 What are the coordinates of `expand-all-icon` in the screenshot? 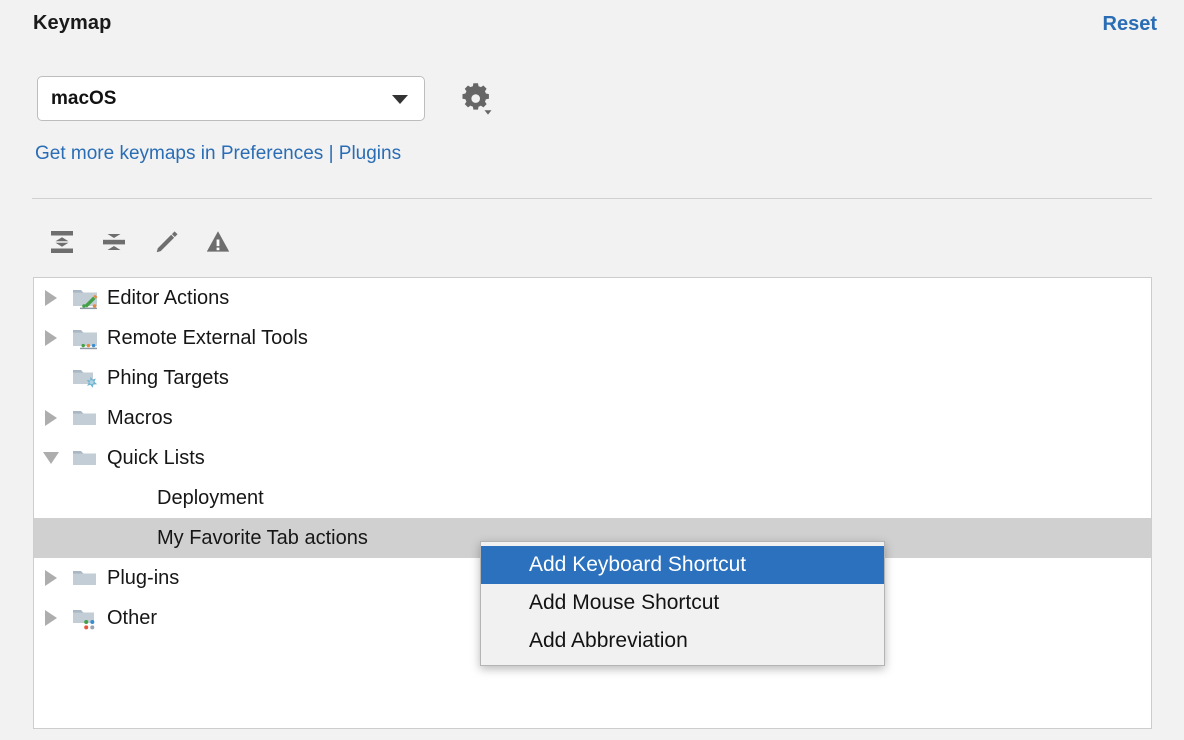 It's located at (62, 242).